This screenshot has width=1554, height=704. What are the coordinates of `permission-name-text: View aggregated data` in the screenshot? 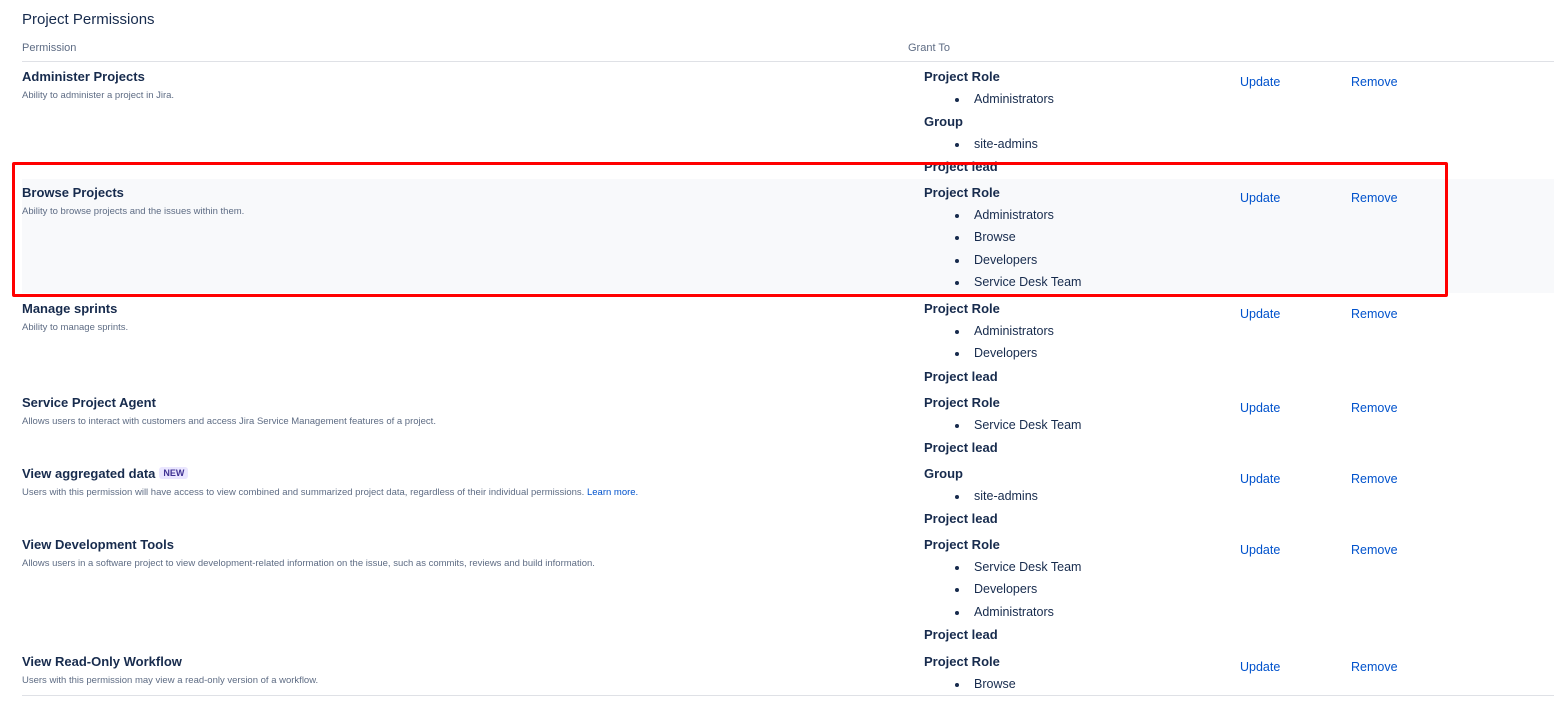 It's located at (89, 473).